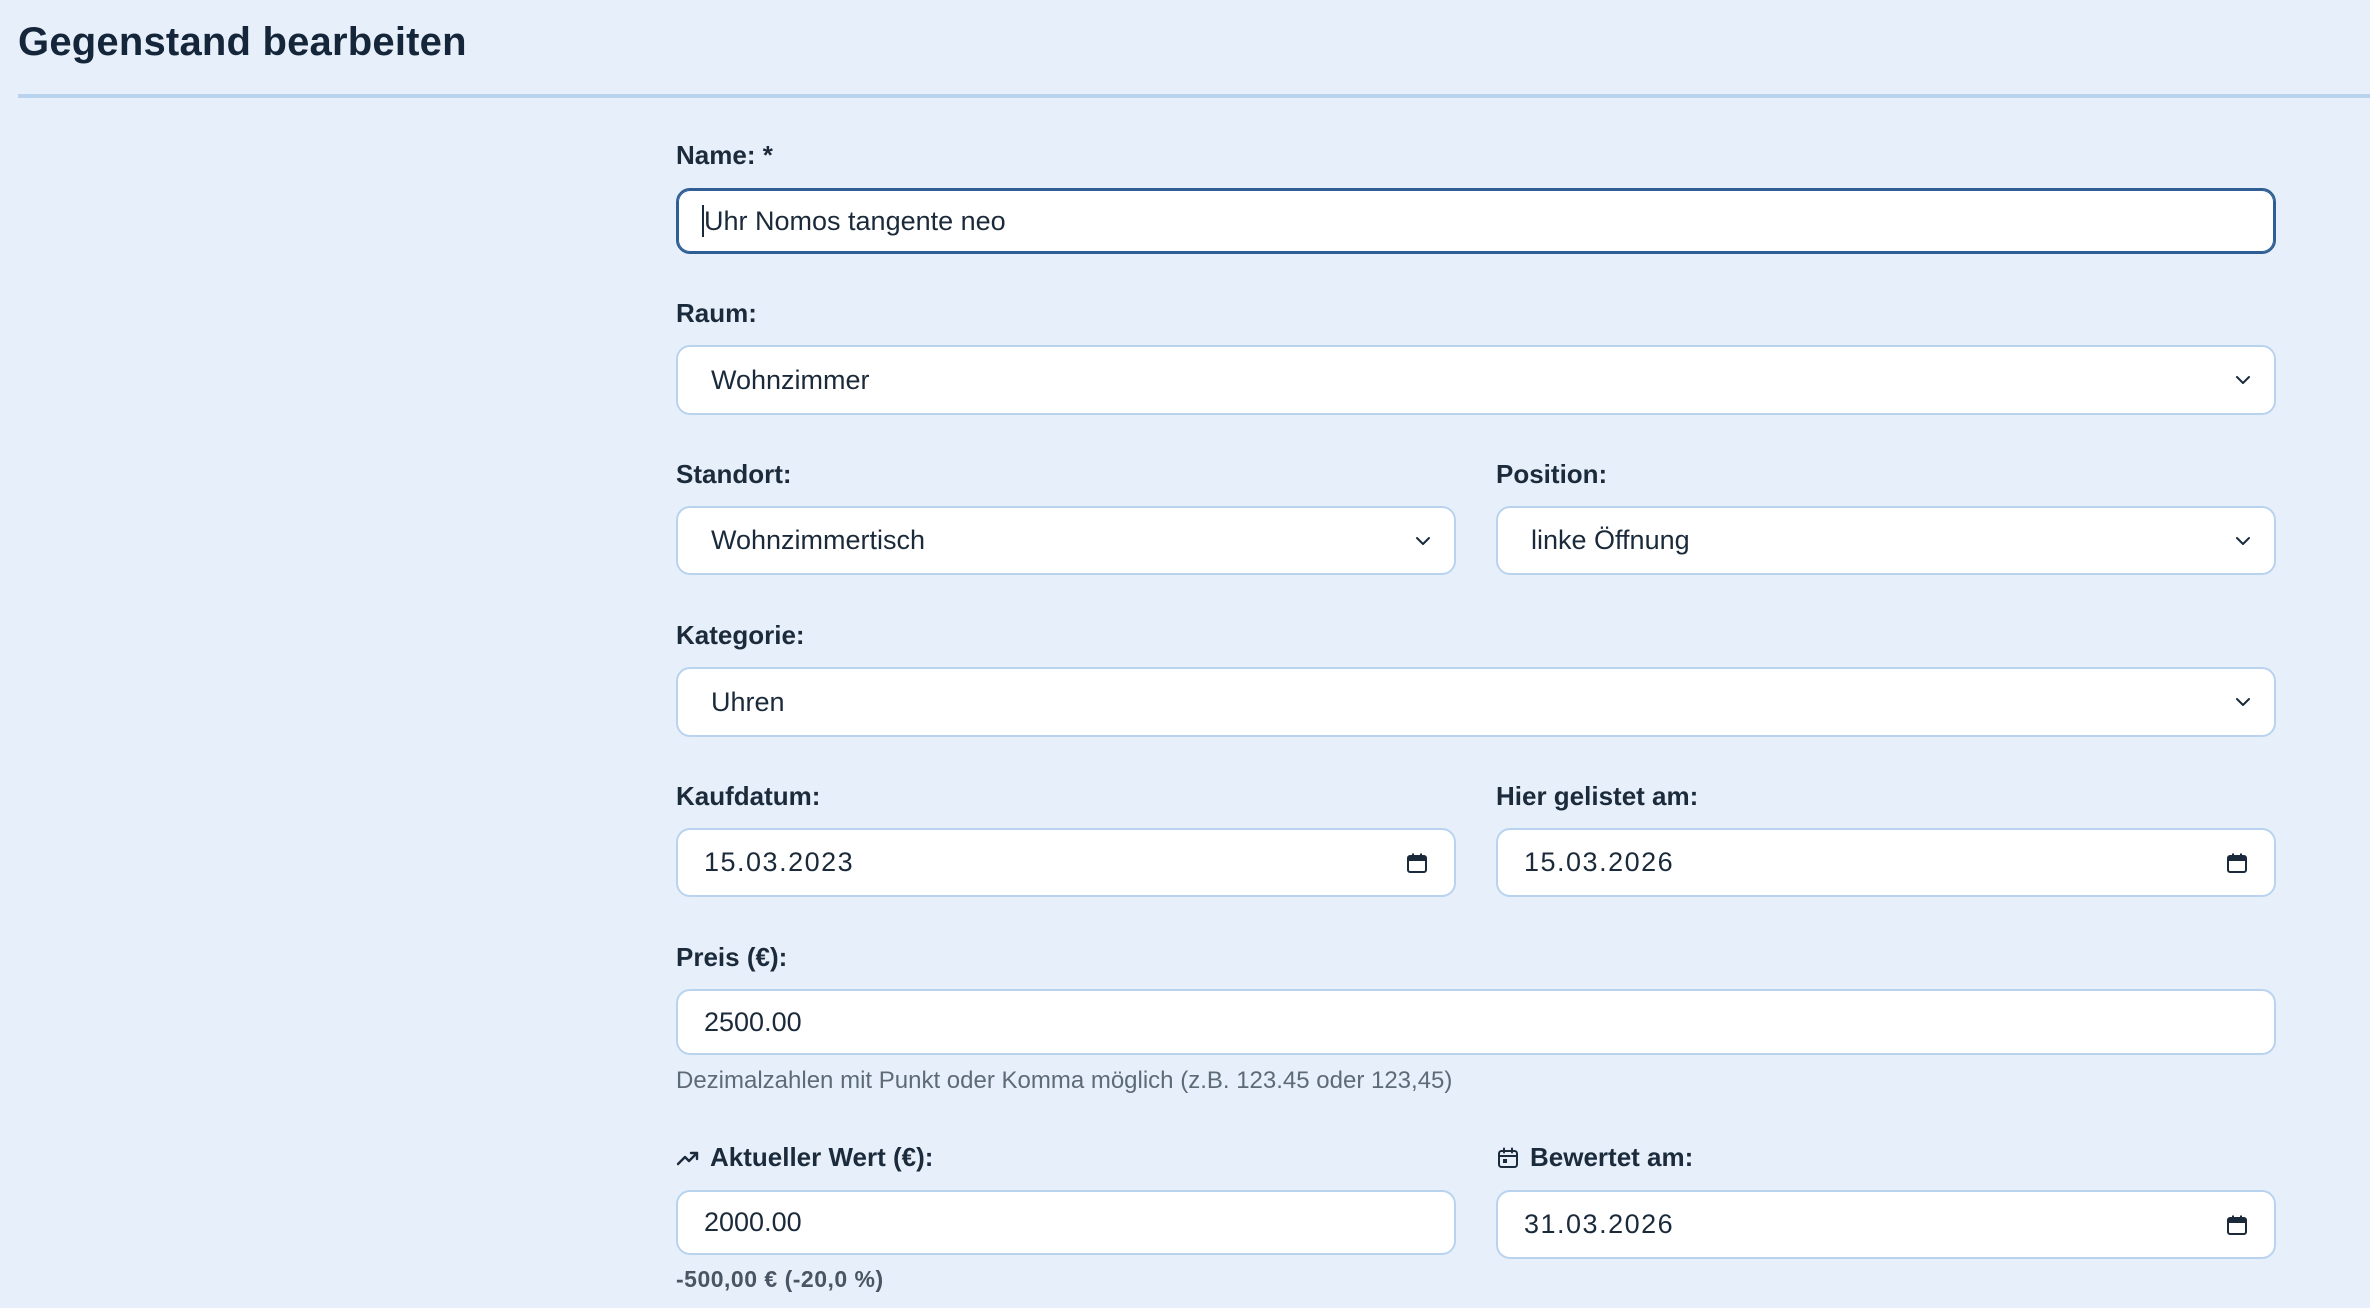 Image resolution: width=2370 pixels, height=1308 pixels. What do you see at coordinates (242, 42) in the screenshot?
I see `page-title: Gegenstand bearbeiten` at bounding box center [242, 42].